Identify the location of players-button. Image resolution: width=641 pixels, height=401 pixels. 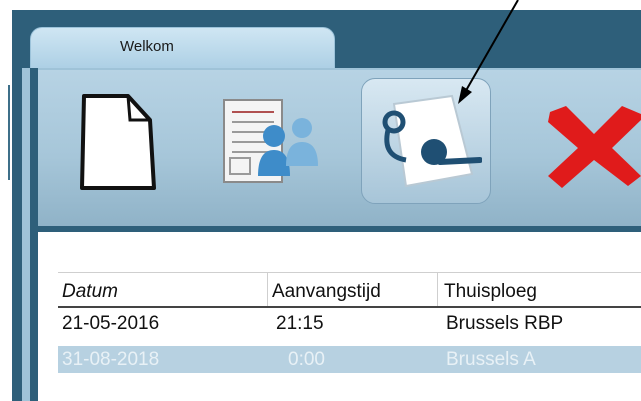
(273, 142).